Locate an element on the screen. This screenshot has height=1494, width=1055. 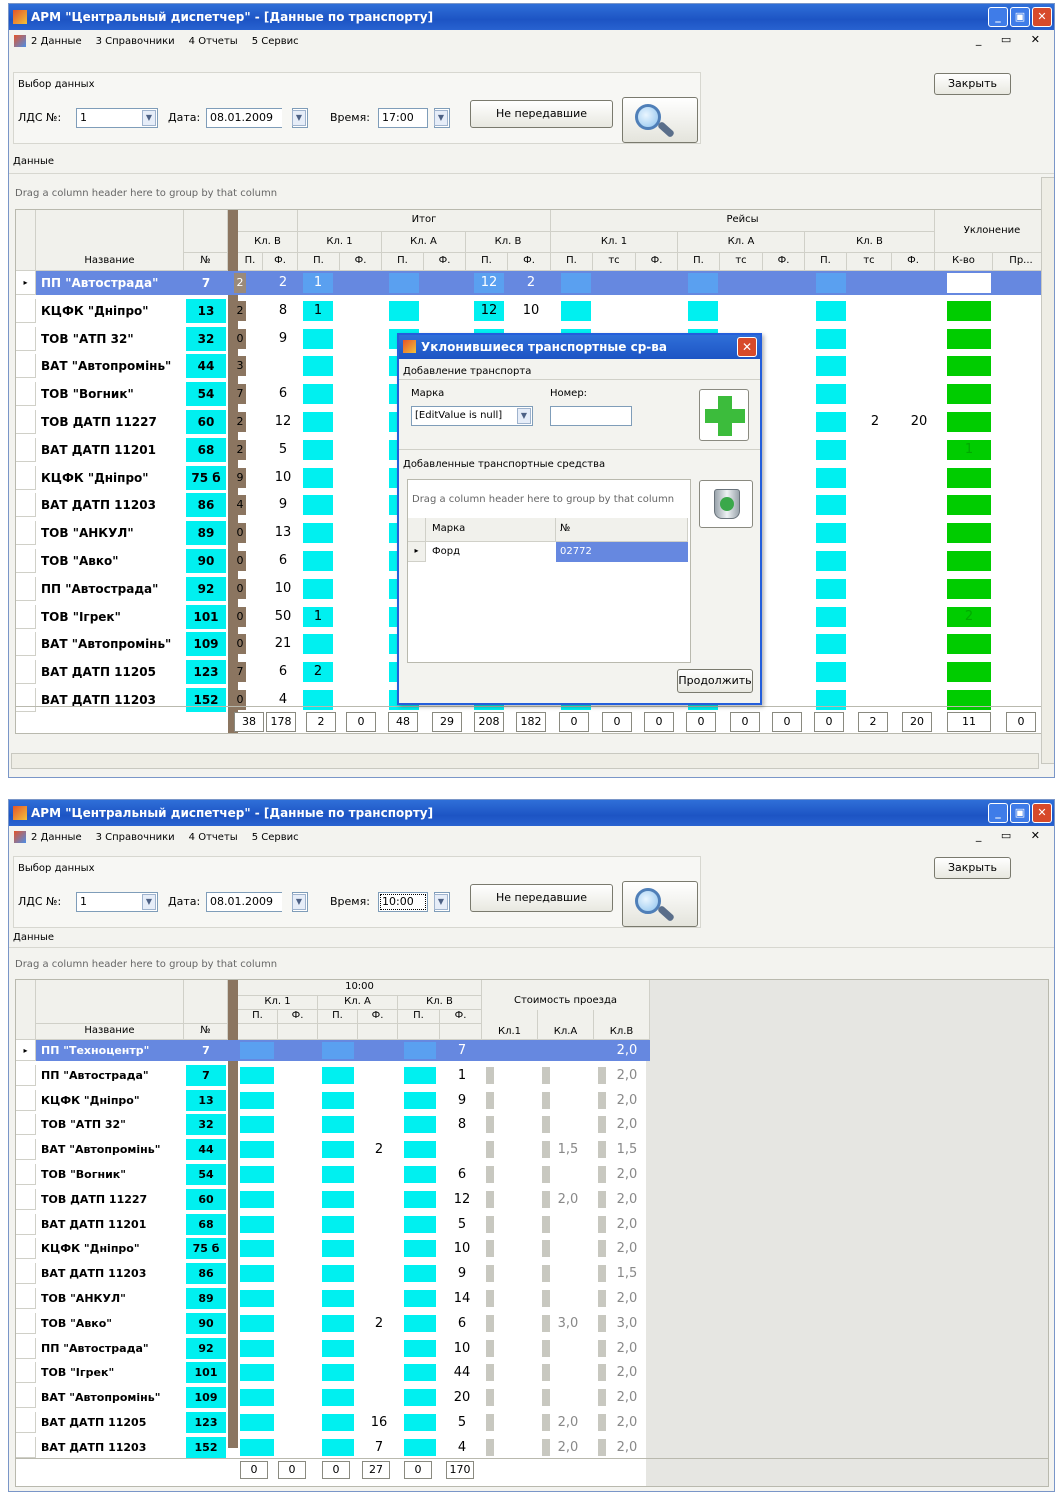
minimize-button: _ is located at coordinates (998, 813).